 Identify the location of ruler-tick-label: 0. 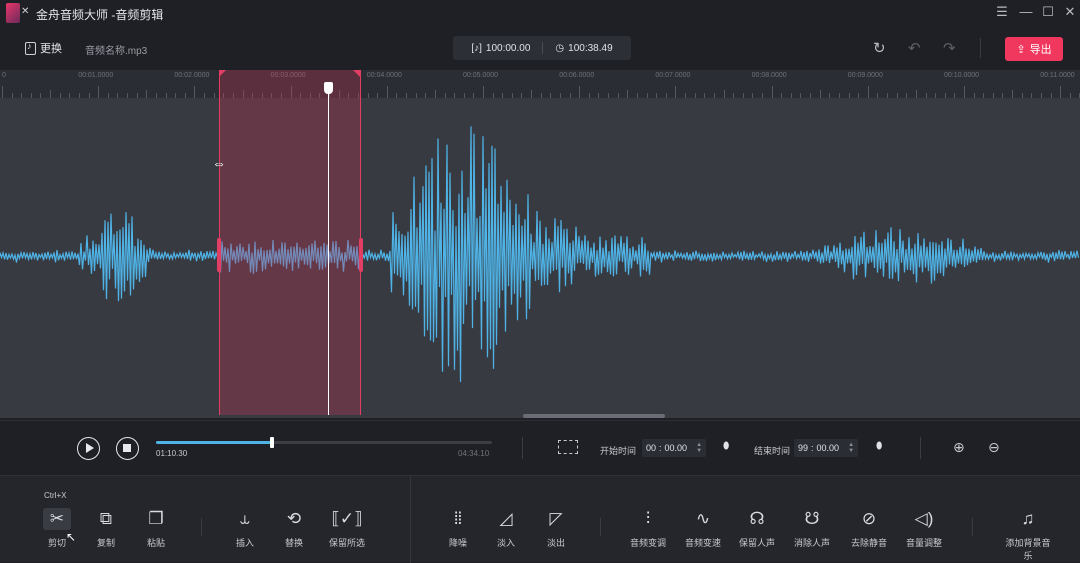
(4, 75).